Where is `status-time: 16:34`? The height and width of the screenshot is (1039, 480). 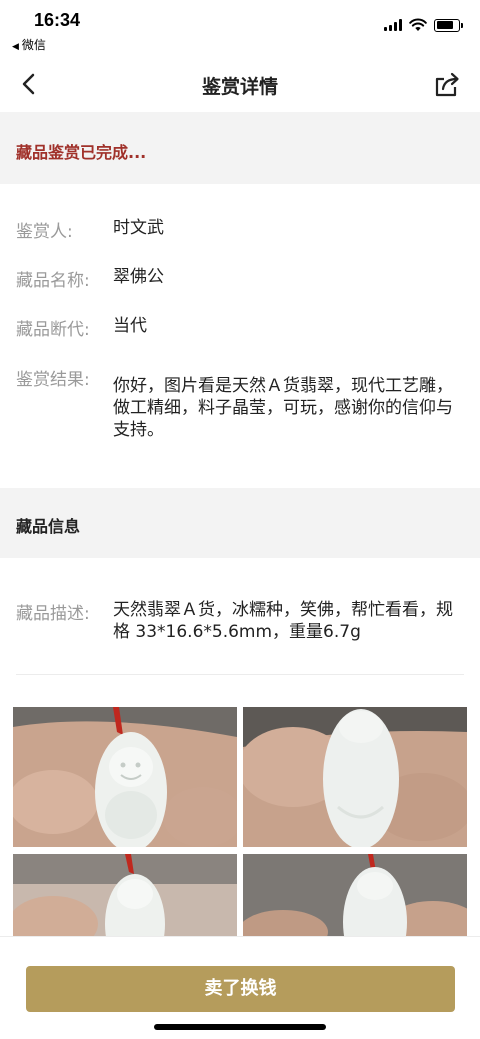
status-time: 16:34 is located at coordinates (57, 20).